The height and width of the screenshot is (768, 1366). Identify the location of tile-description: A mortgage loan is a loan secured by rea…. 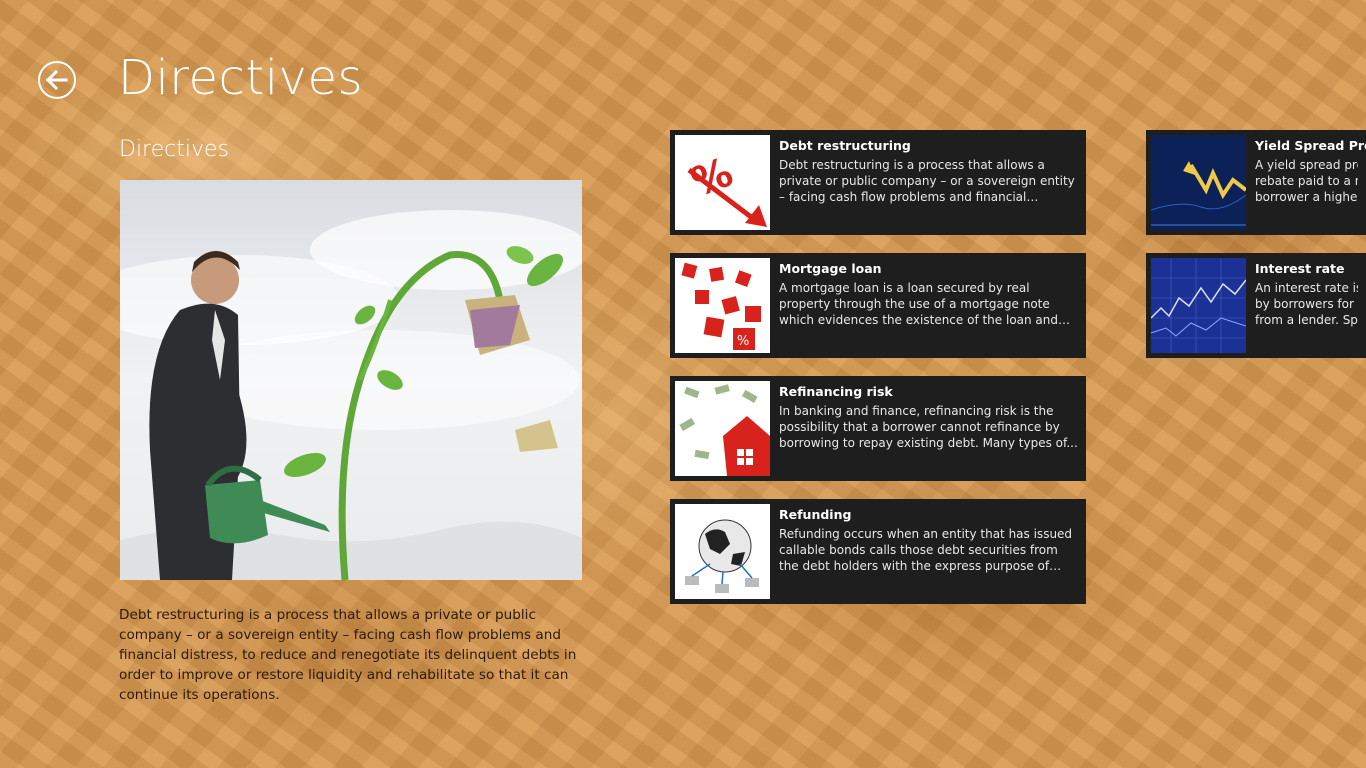
(919, 304).